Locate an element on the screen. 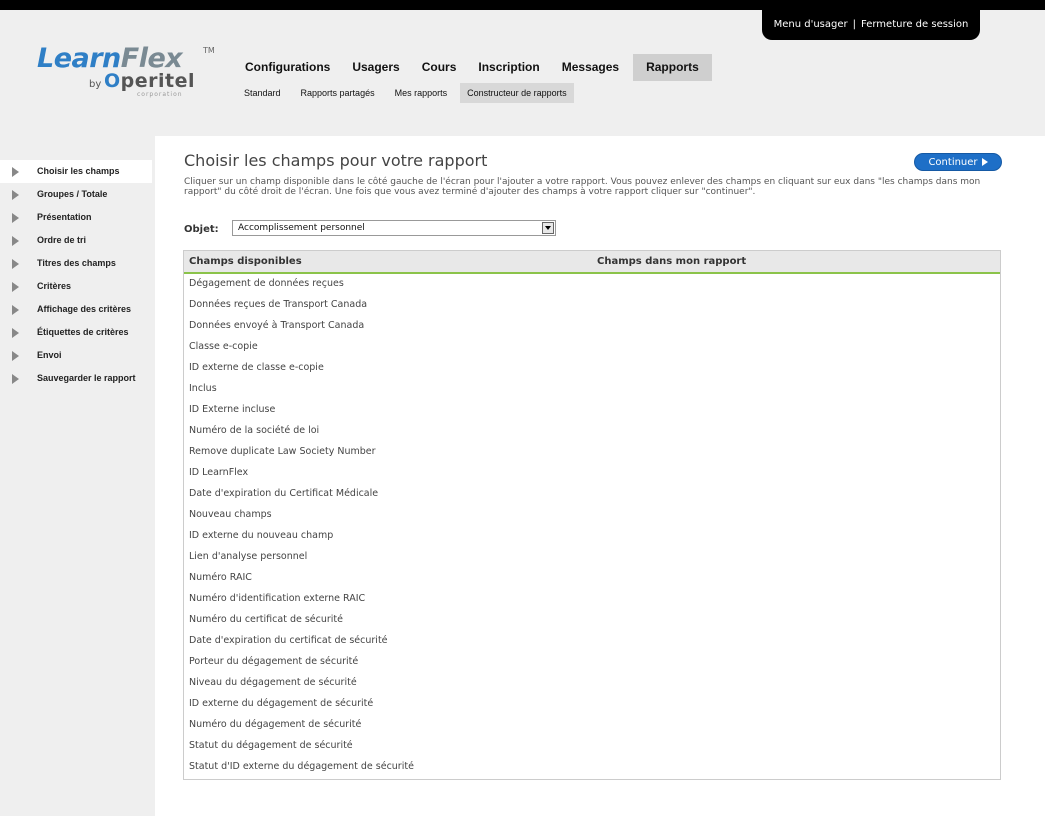  sidebar-item-groupes-totale: Groupes / Totale is located at coordinates (76, 194).